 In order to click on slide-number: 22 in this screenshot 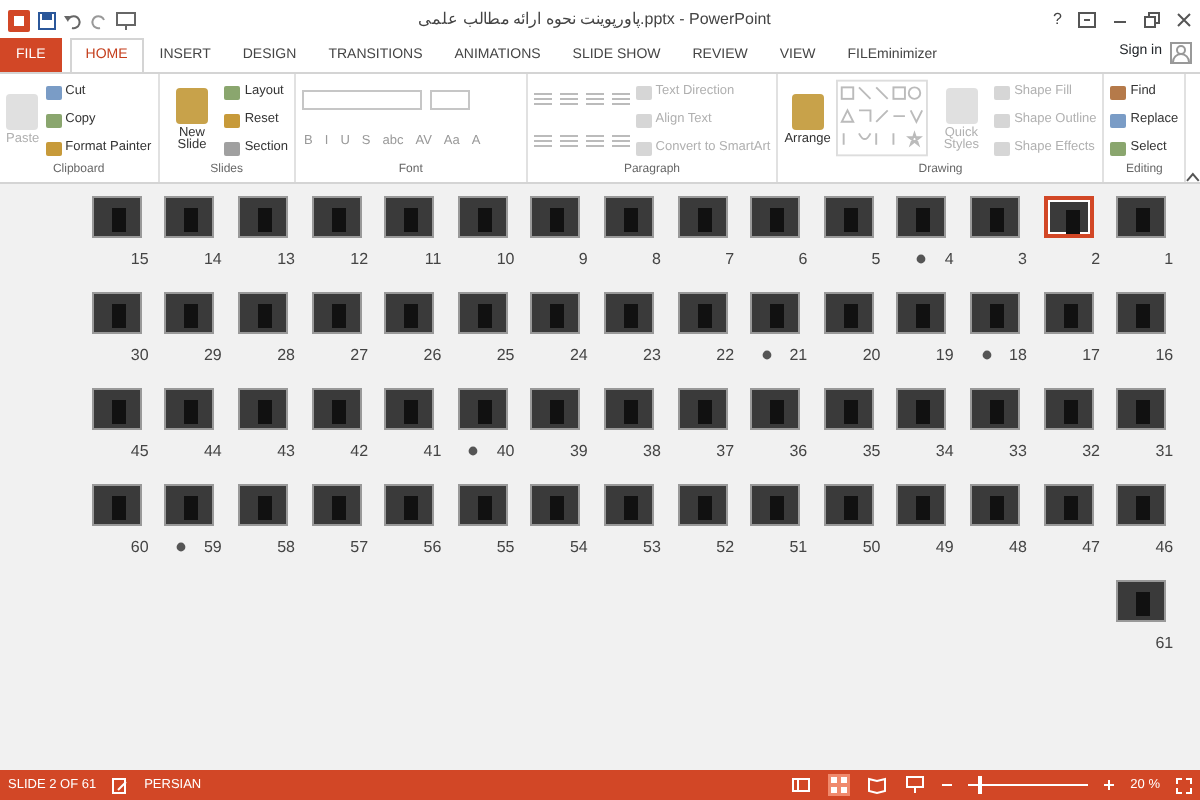, I will do `click(725, 356)`.